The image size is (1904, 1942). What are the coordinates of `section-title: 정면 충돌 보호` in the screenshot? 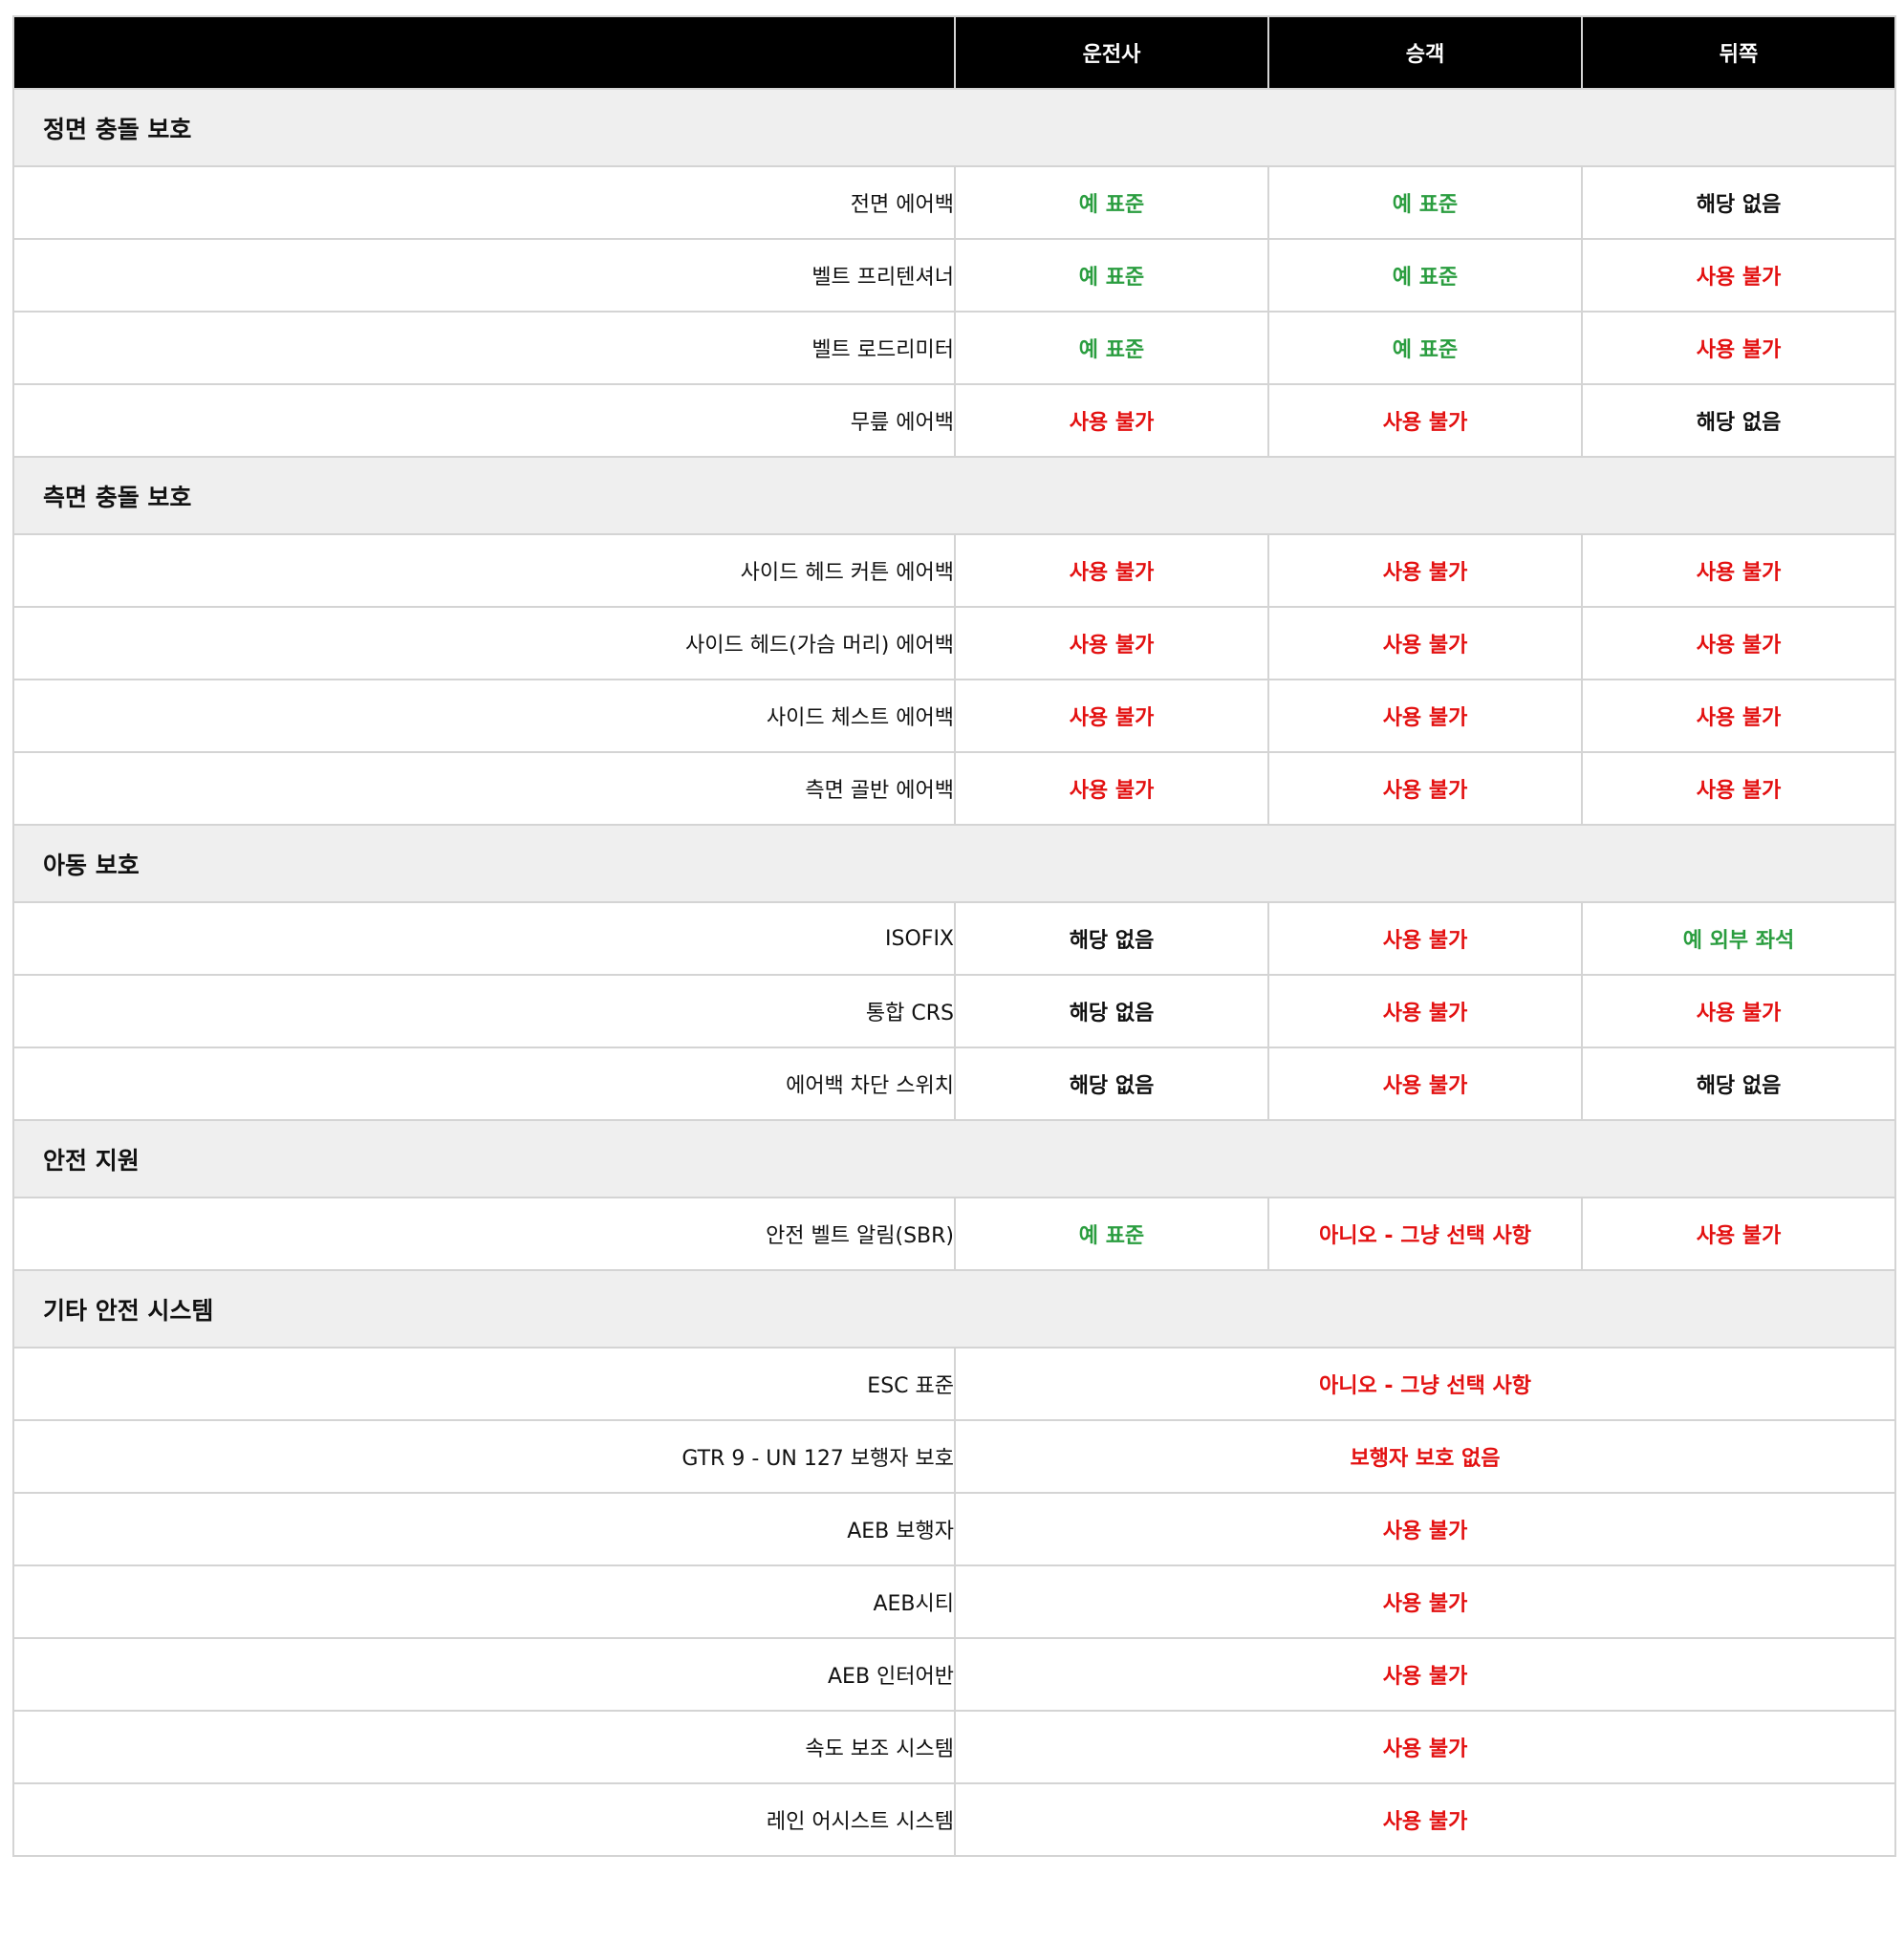 It's located at (954, 127).